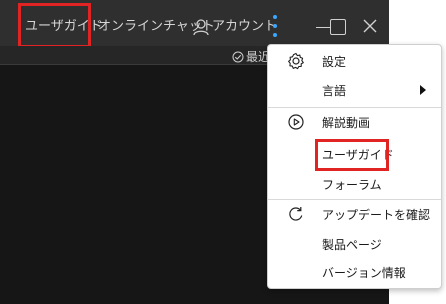  What do you see at coordinates (275, 26) in the screenshot?
I see `more-vertical-icon` at bounding box center [275, 26].